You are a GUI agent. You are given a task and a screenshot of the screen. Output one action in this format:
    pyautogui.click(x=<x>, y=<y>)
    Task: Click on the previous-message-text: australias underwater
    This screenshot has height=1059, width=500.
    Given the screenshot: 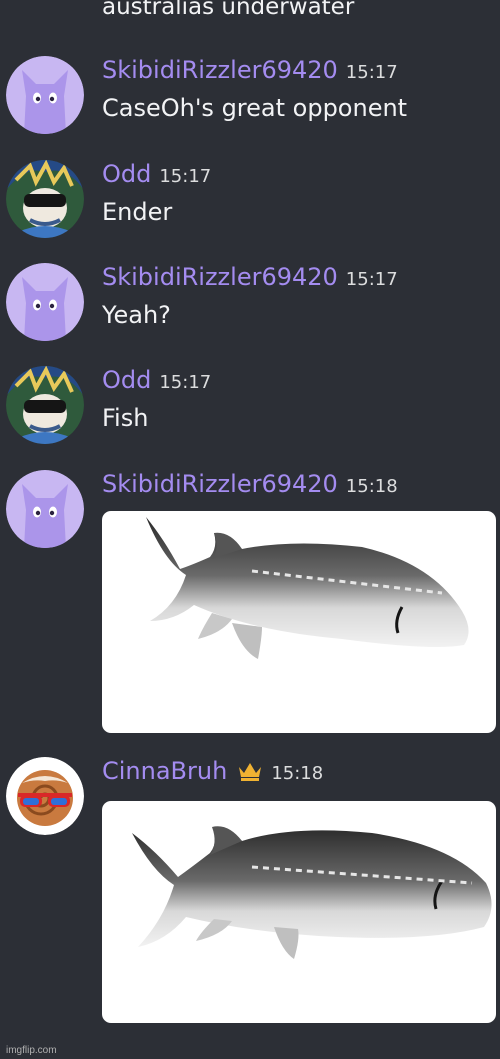 What is the action you would take?
    pyautogui.click(x=228, y=10)
    